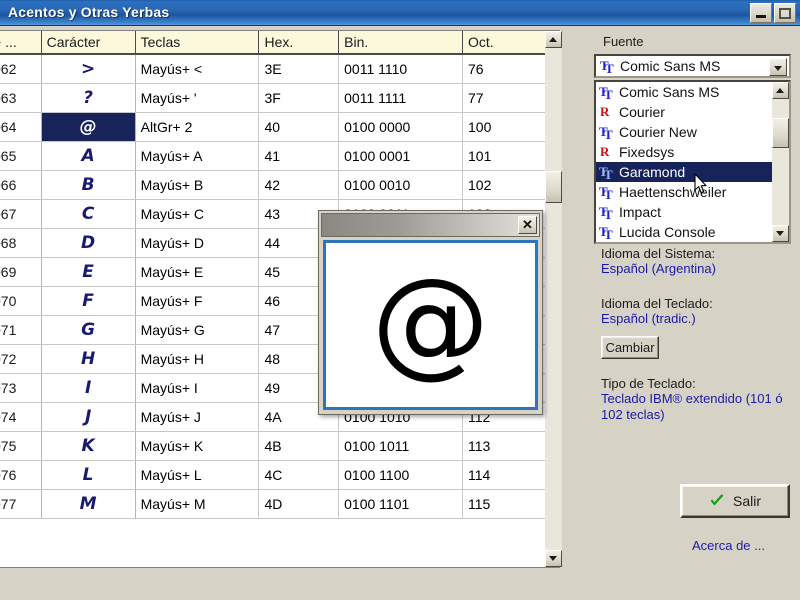 This screenshot has height=600, width=800. What do you see at coordinates (684, 112) in the screenshot?
I see `font-option-item: Courier` at bounding box center [684, 112].